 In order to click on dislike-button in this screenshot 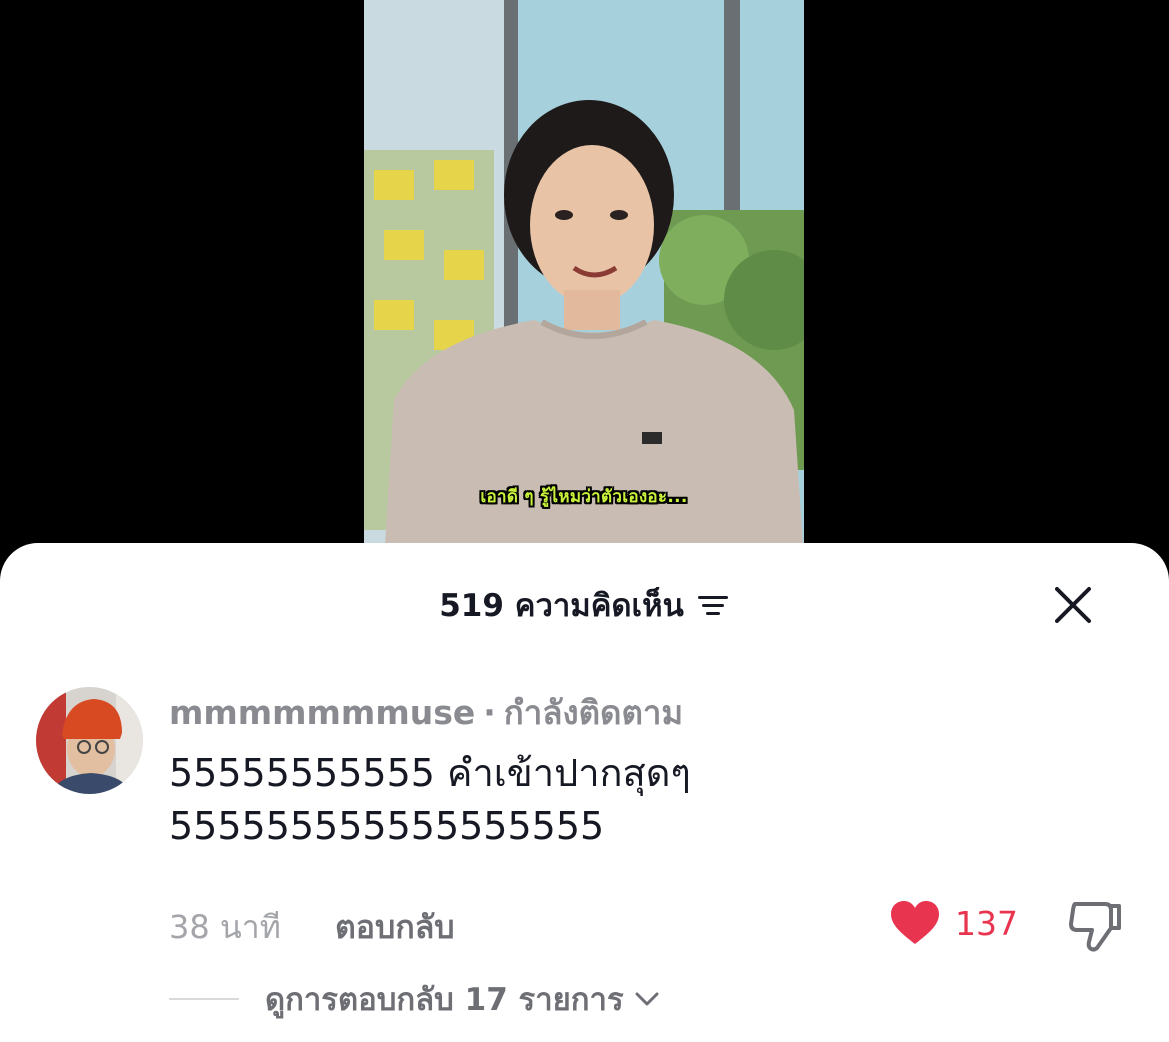, I will do `click(1096, 925)`.